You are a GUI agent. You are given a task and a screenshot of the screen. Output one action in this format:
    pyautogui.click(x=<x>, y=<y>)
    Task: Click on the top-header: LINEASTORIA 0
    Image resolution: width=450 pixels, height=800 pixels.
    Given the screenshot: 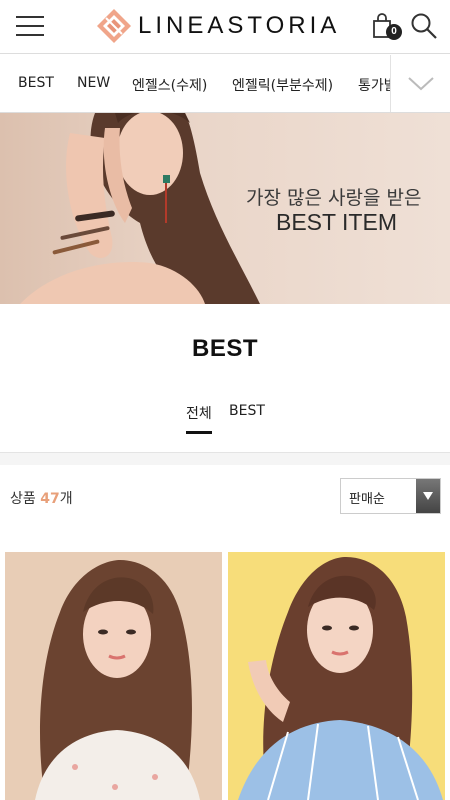 What is the action you would take?
    pyautogui.click(x=225, y=27)
    